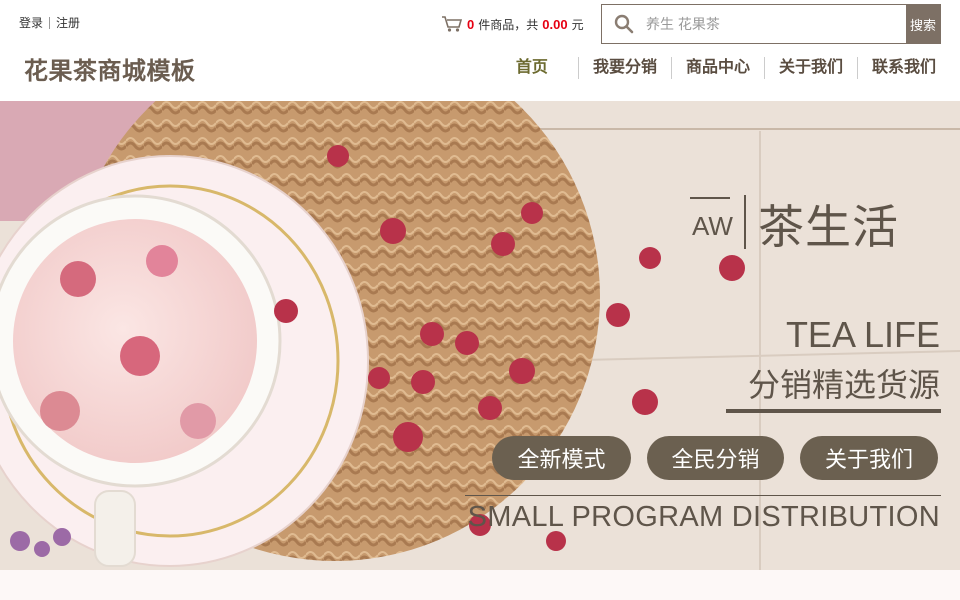  Describe the element at coordinates (862, 334) in the screenshot. I see `banner-en-title: TEA LIFE` at that location.